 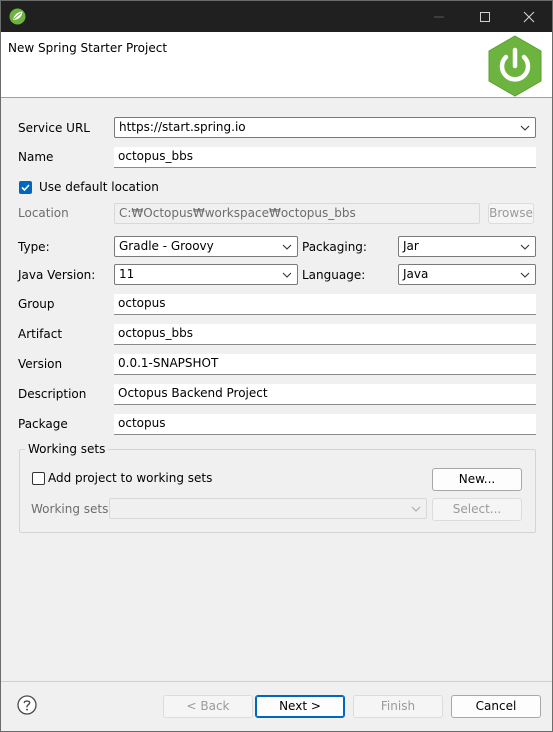 I want to click on close-icon, so click(x=529, y=16).